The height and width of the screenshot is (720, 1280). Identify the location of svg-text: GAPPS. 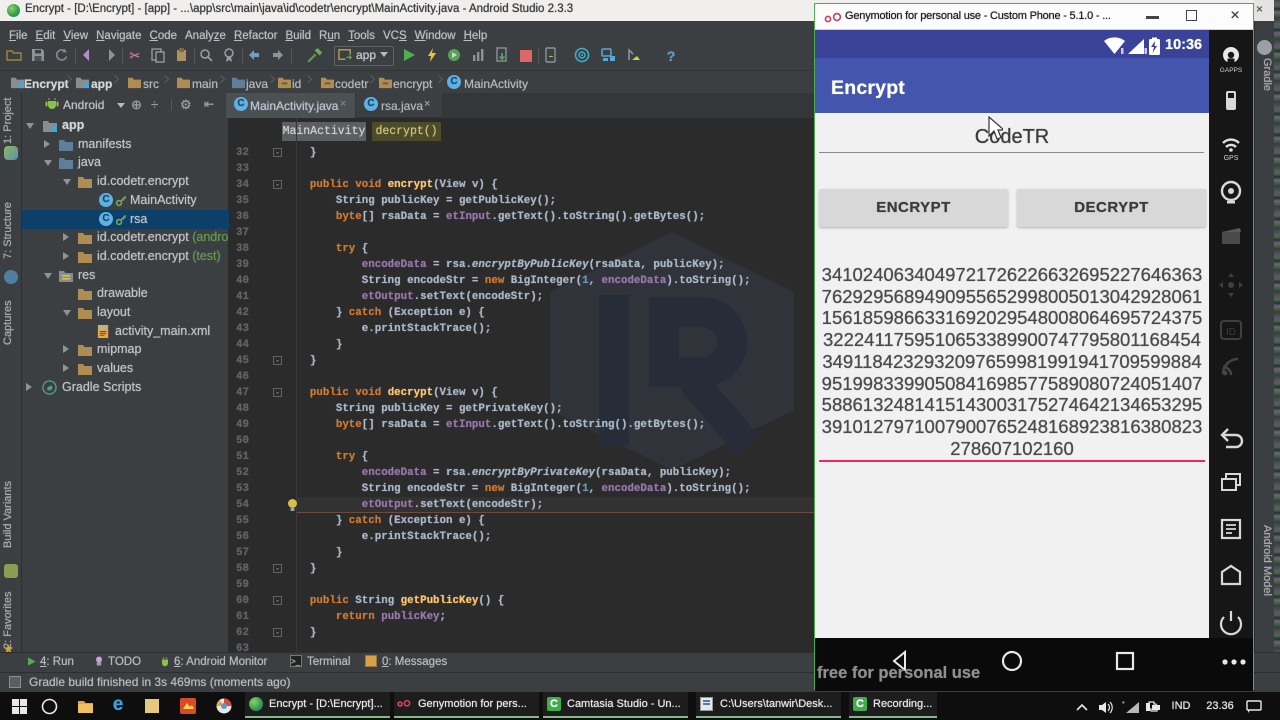
(1231, 70).